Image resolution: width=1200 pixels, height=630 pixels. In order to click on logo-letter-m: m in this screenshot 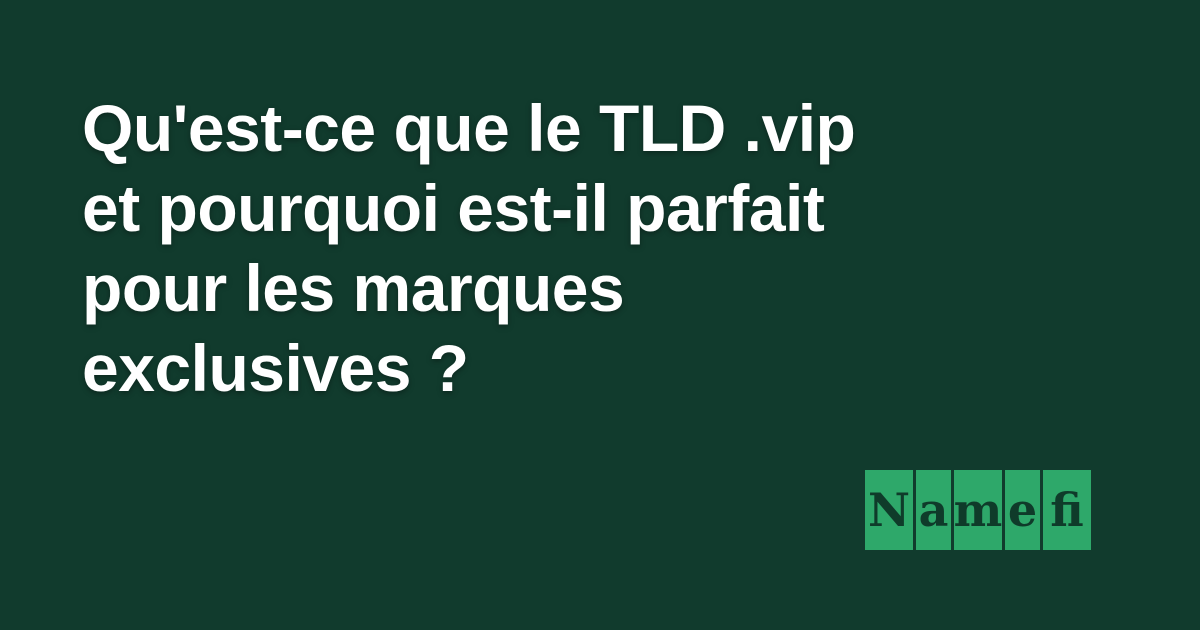, I will do `click(978, 510)`.